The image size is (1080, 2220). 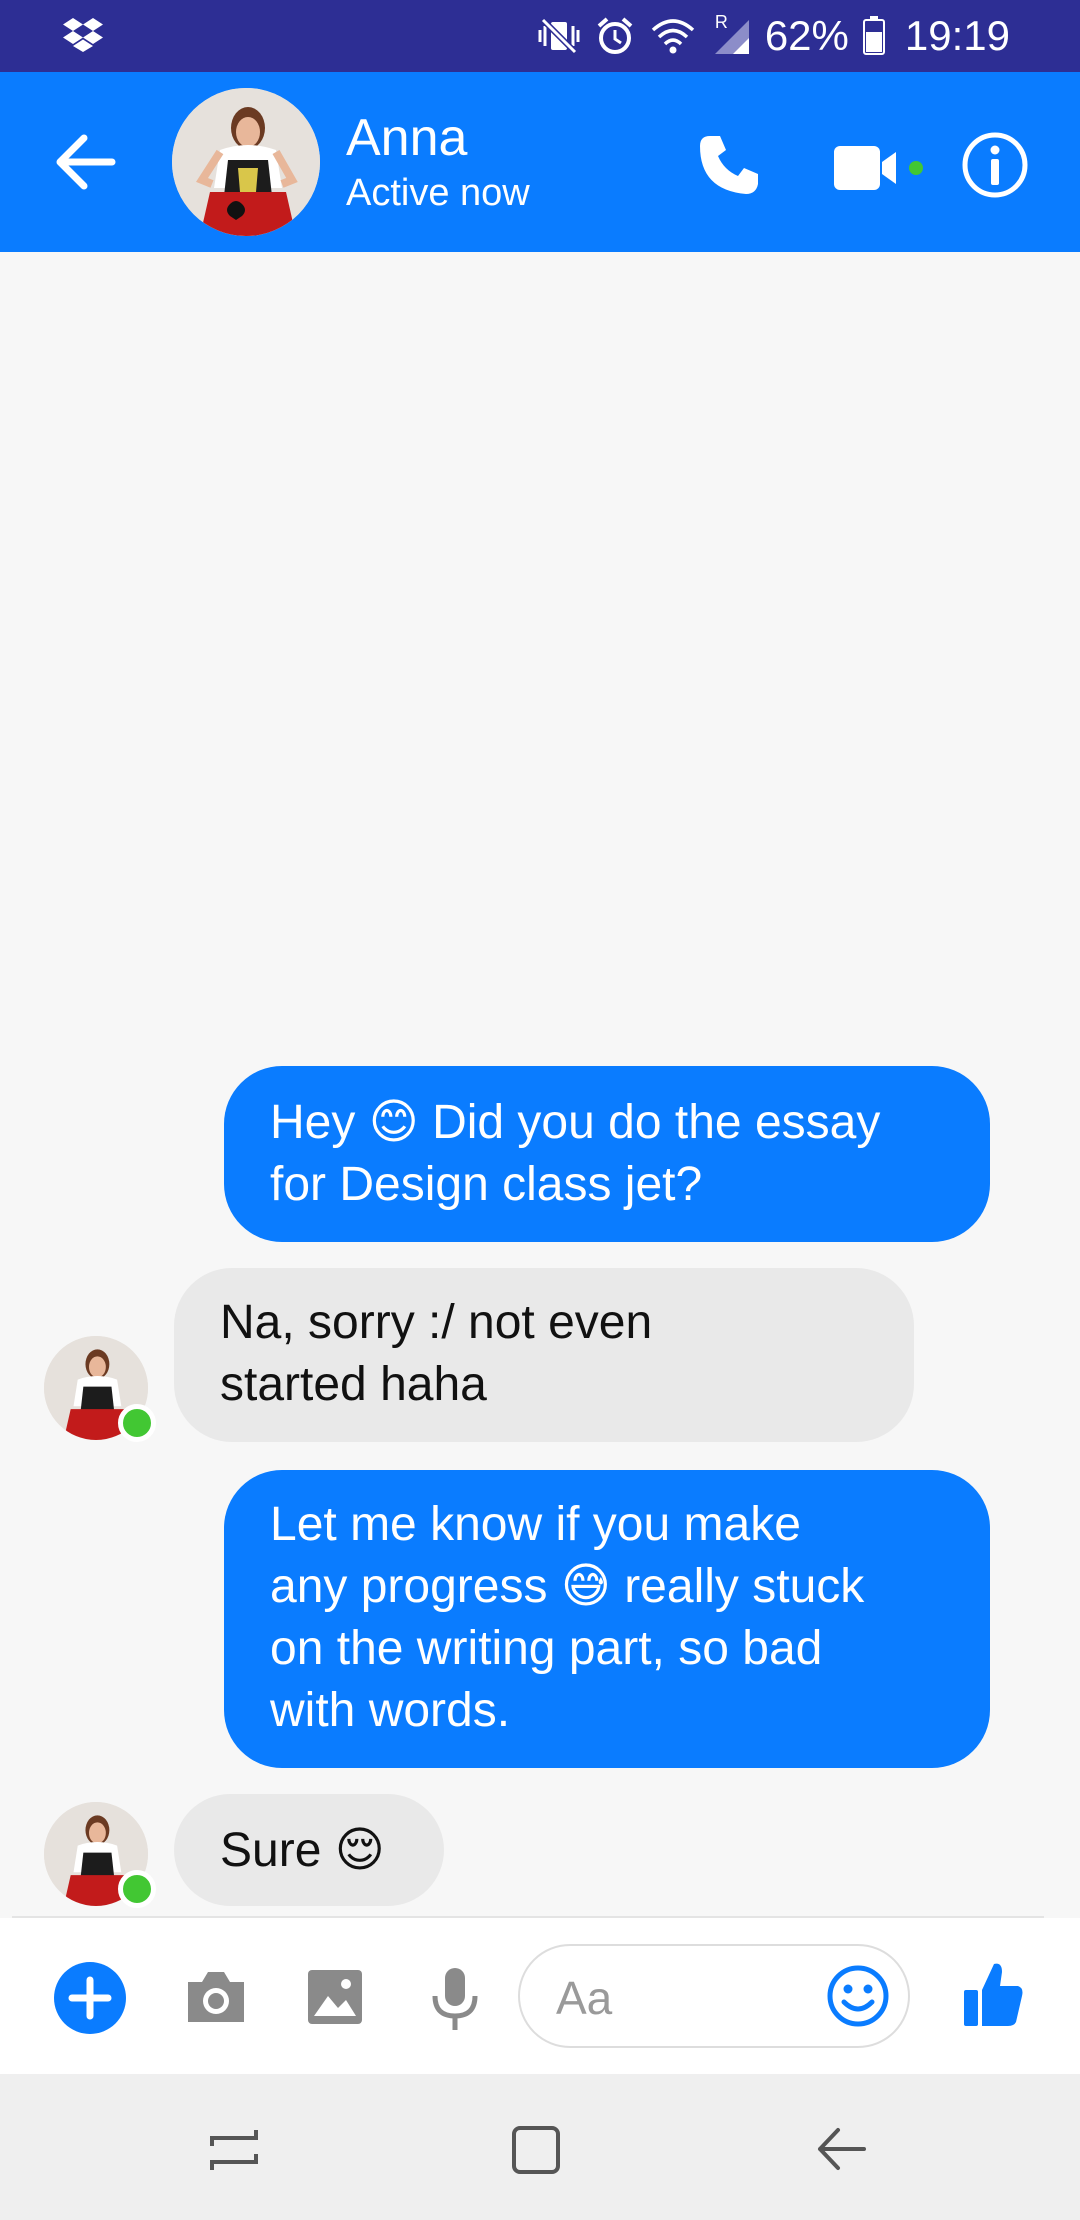 What do you see at coordinates (353, 1384) in the screenshot?
I see `message-line: started haha` at bounding box center [353, 1384].